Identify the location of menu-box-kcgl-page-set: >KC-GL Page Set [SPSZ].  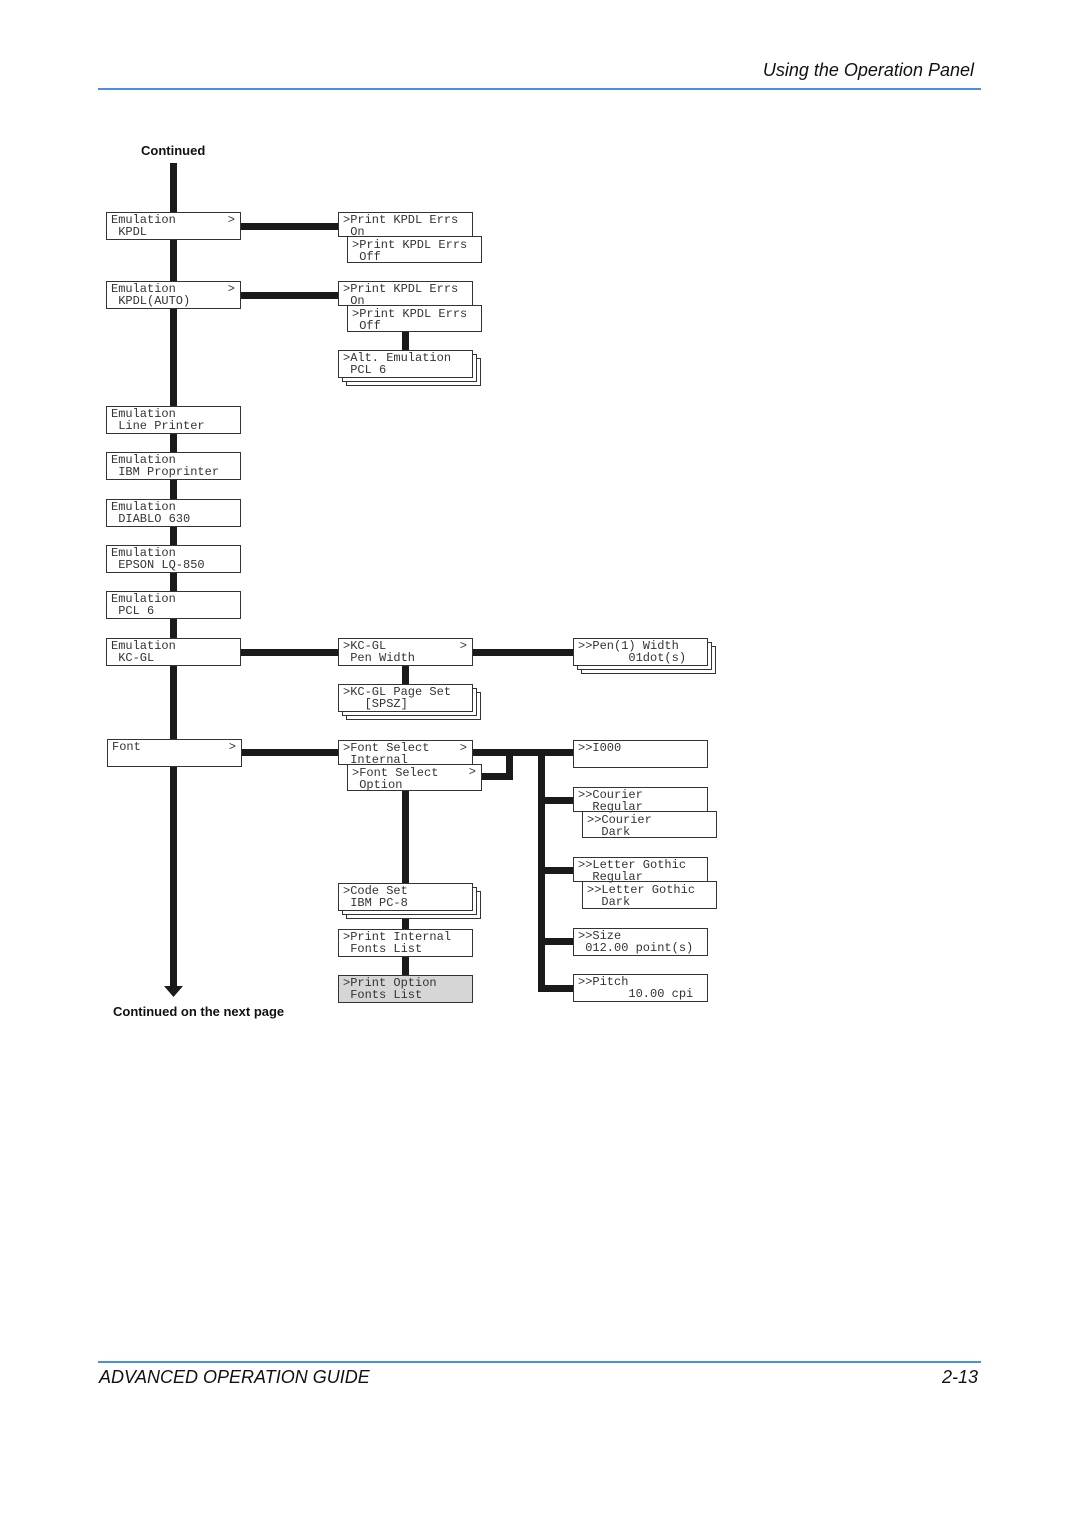
(405, 698).